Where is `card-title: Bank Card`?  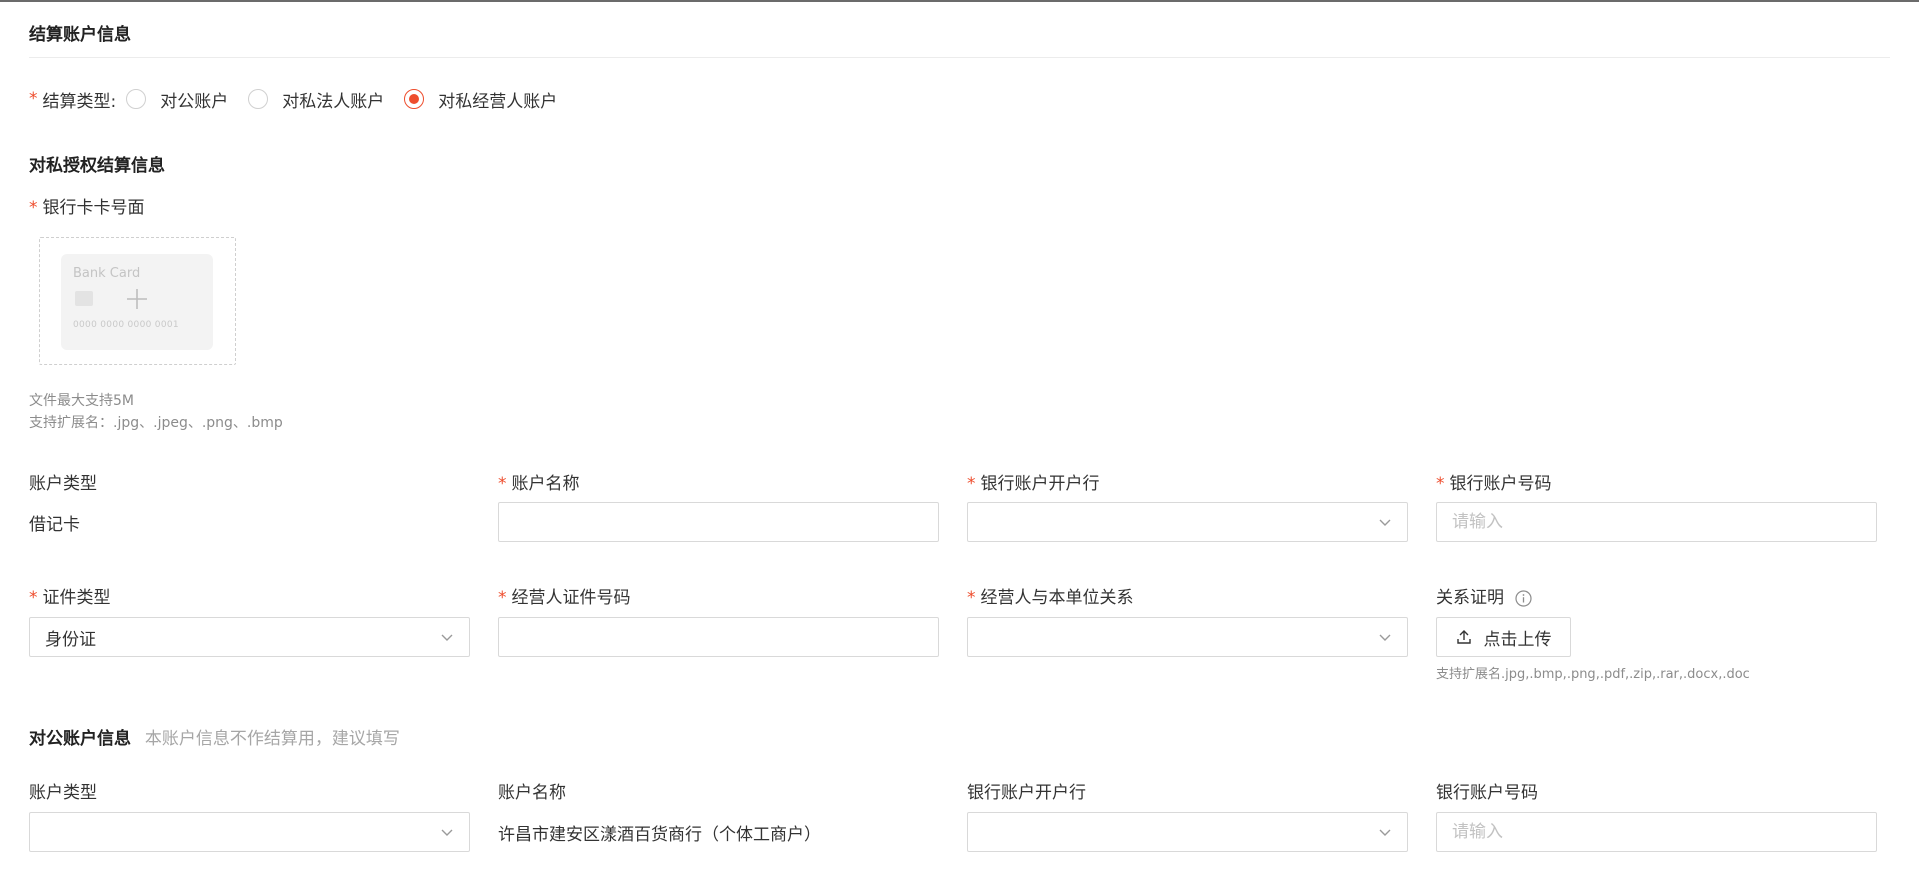
card-title: Bank Card is located at coordinates (107, 273).